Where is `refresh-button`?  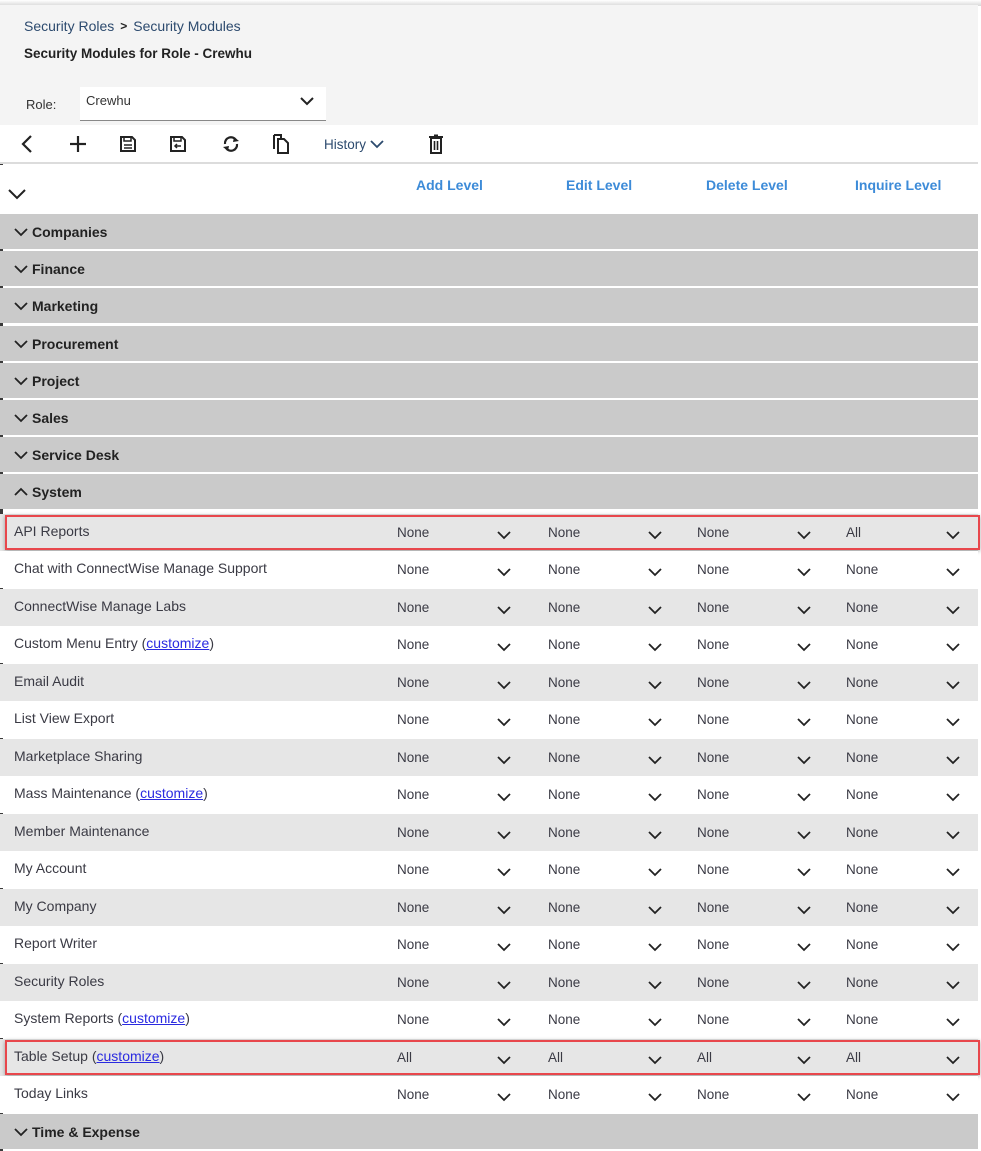 refresh-button is located at coordinates (231, 144).